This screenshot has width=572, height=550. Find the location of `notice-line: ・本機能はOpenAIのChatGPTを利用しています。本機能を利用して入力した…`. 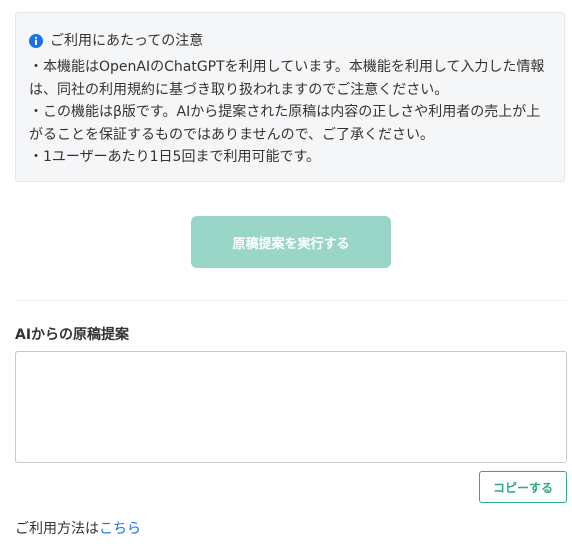

notice-line: ・本機能はOpenAIのChatGPTを利用しています。本機能を利用して入力した… is located at coordinates (287, 67).